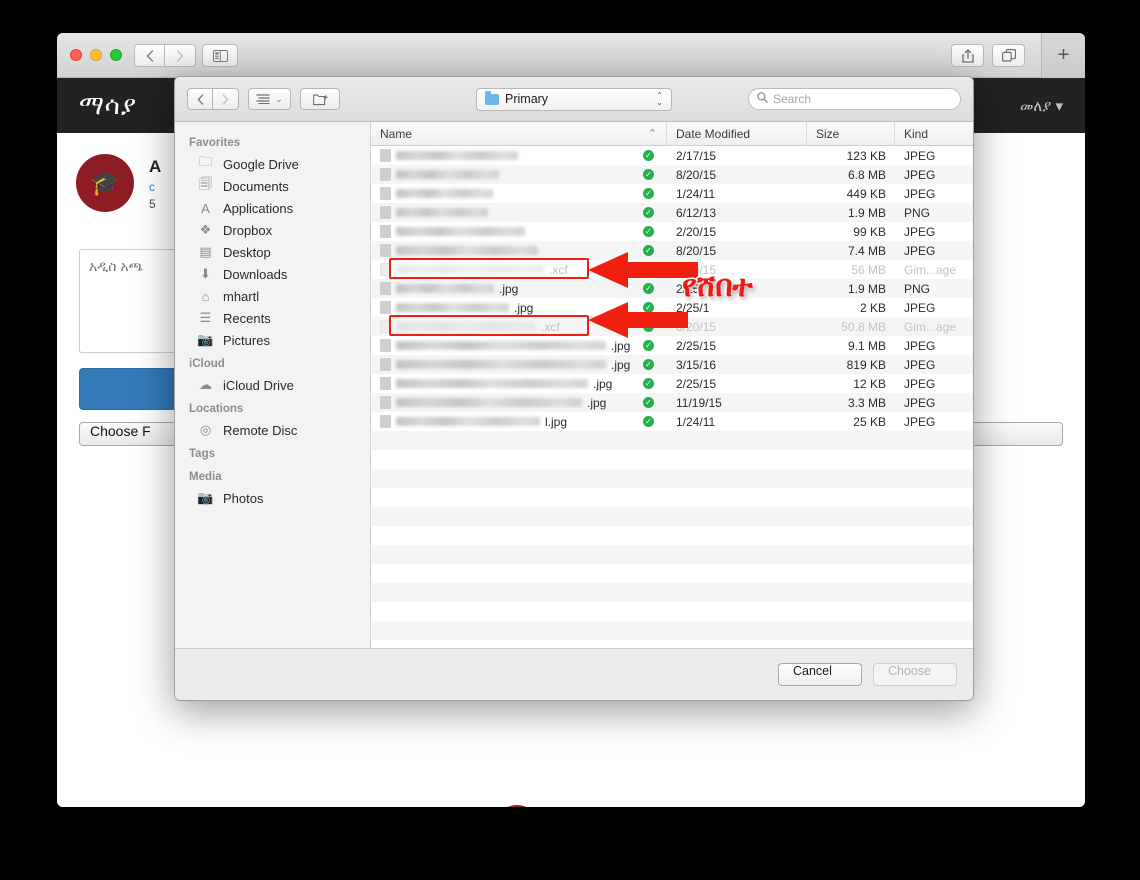 The image size is (1140, 880). Describe the element at coordinates (659, 99) in the screenshot. I see `stepper-icon: ⌃ ⌄` at that location.